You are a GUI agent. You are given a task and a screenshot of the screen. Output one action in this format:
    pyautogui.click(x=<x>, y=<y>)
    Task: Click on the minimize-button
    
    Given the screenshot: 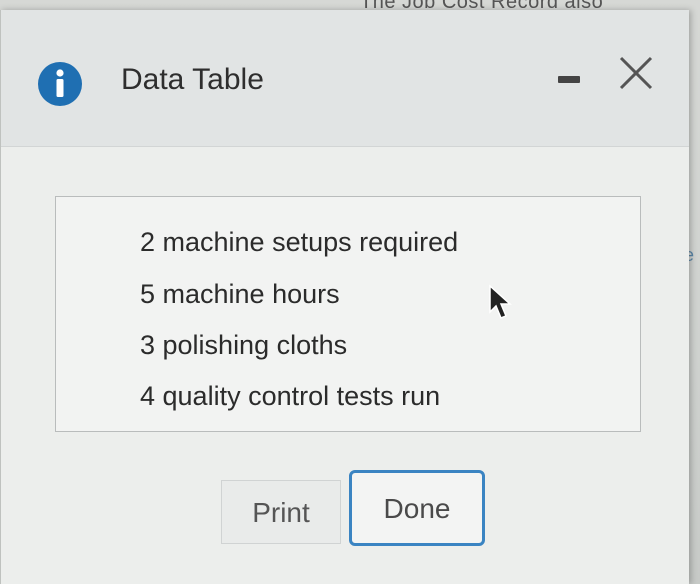 What is the action you would take?
    pyautogui.click(x=568, y=78)
    